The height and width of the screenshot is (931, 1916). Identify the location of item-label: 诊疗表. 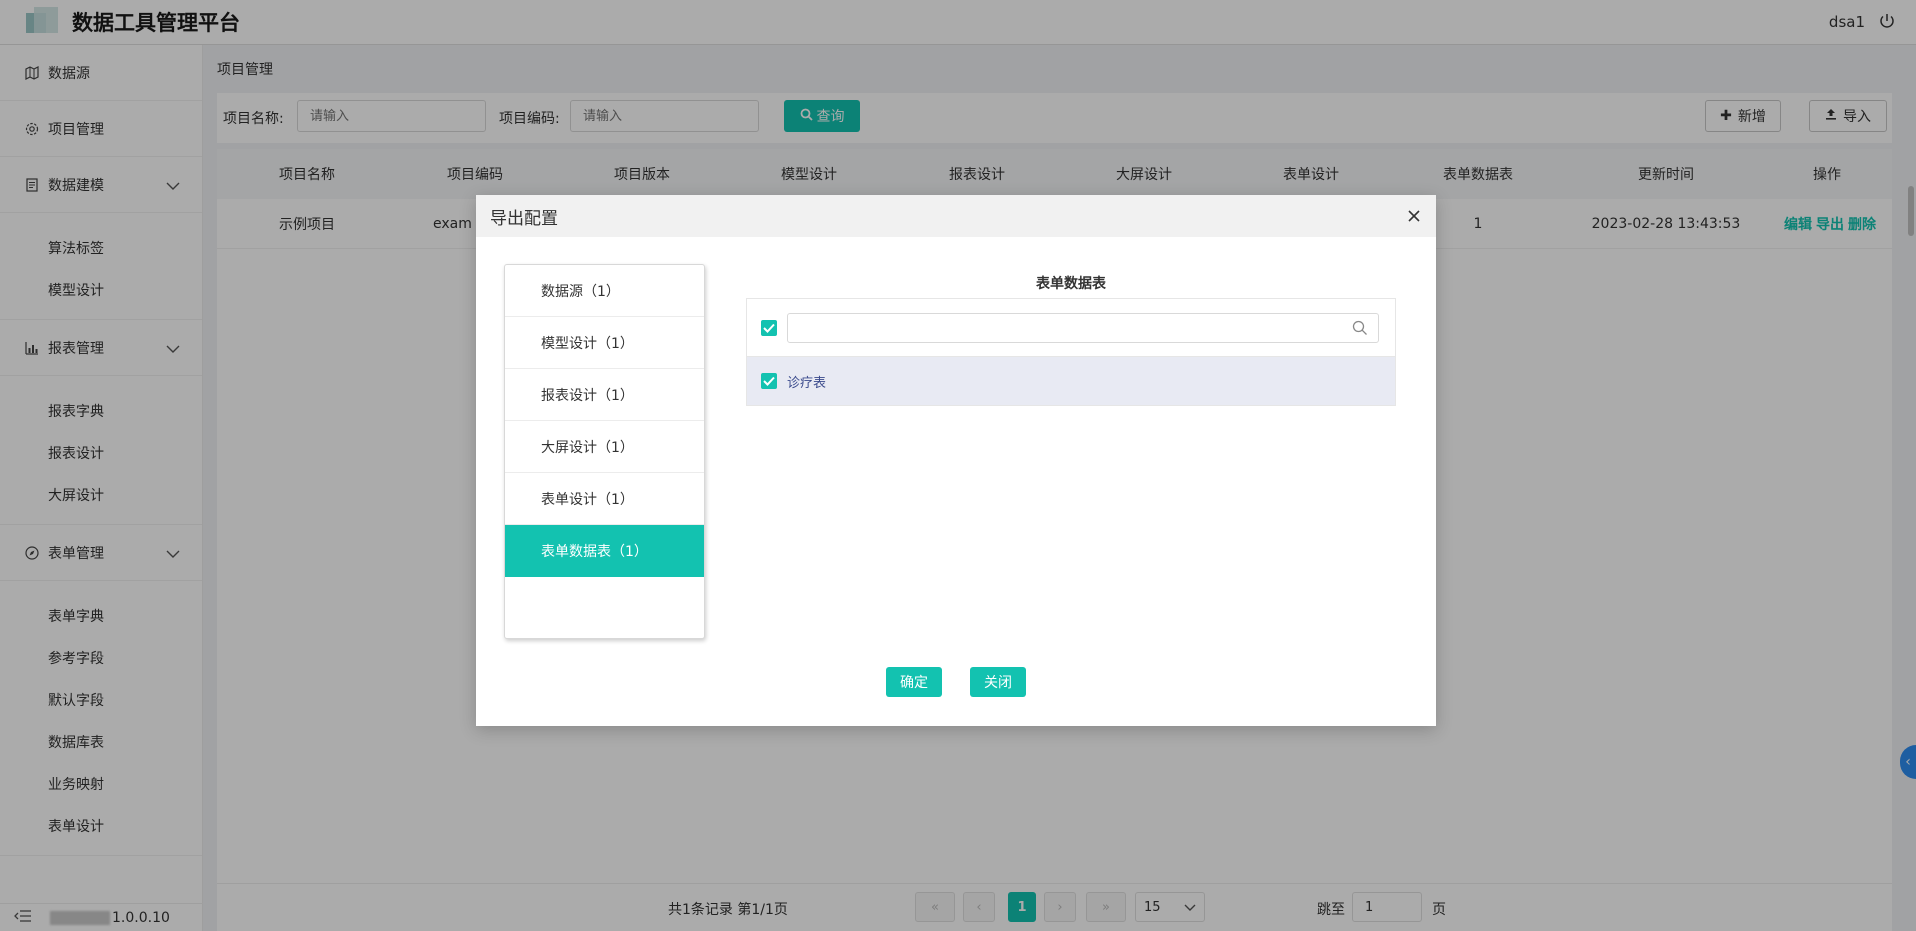
(807, 383).